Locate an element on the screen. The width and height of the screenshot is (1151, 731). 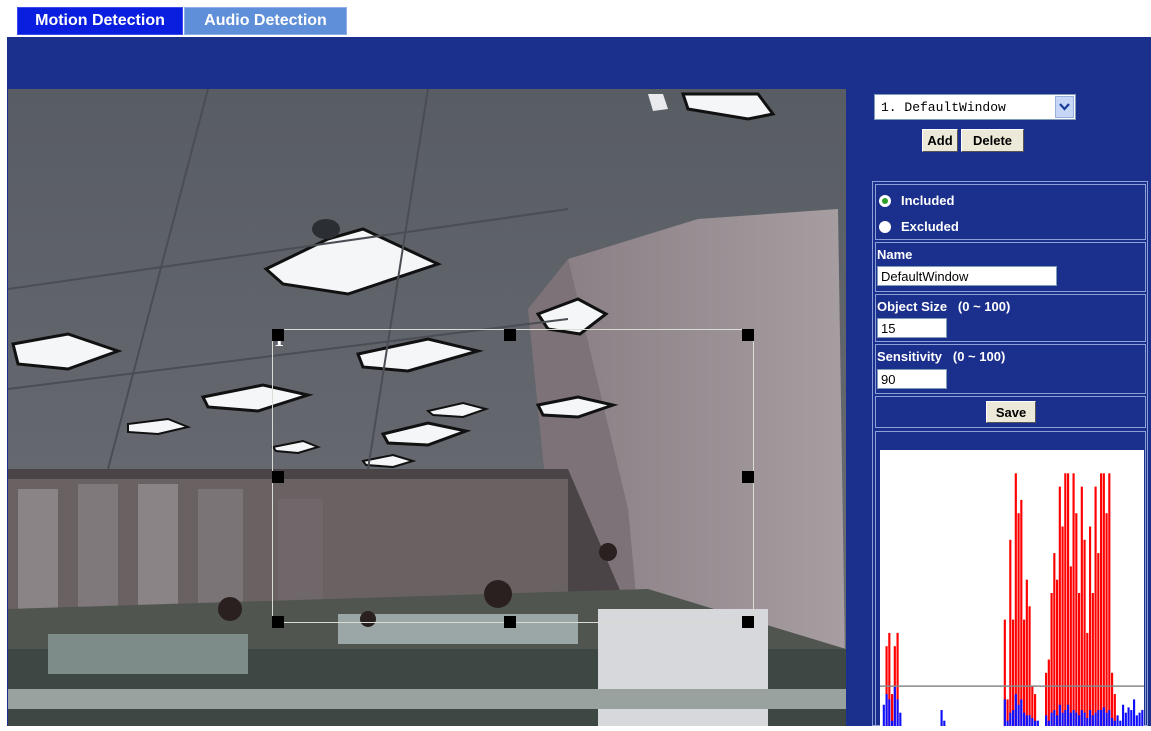
tab-audio-detection: Audio Detection is located at coordinates (265, 21).